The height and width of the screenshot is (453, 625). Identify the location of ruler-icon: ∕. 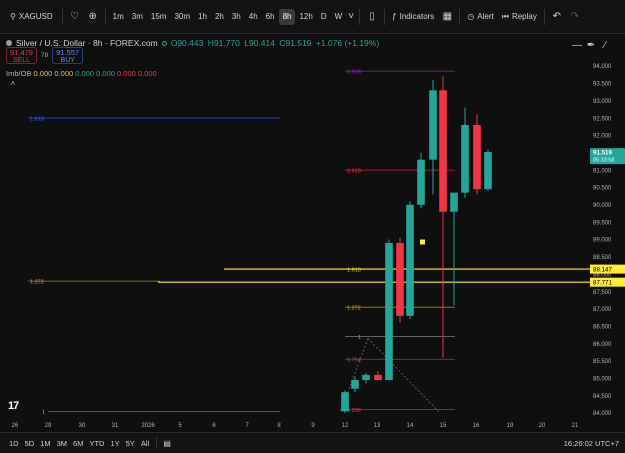
(605, 45).